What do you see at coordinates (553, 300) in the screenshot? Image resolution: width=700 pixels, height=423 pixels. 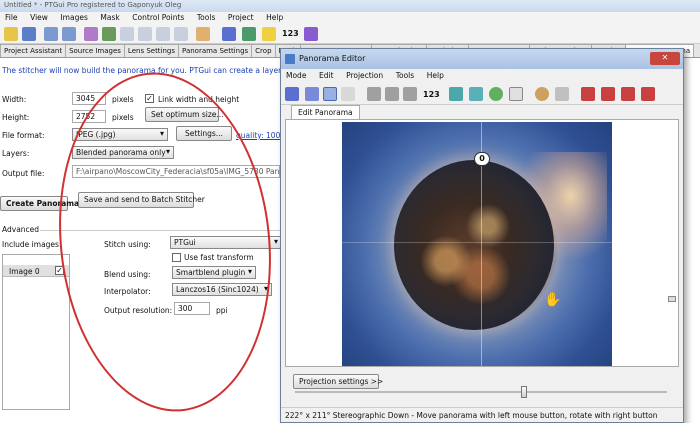 I see `hand-cursor-icon: ✋` at bounding box center [553, 300].